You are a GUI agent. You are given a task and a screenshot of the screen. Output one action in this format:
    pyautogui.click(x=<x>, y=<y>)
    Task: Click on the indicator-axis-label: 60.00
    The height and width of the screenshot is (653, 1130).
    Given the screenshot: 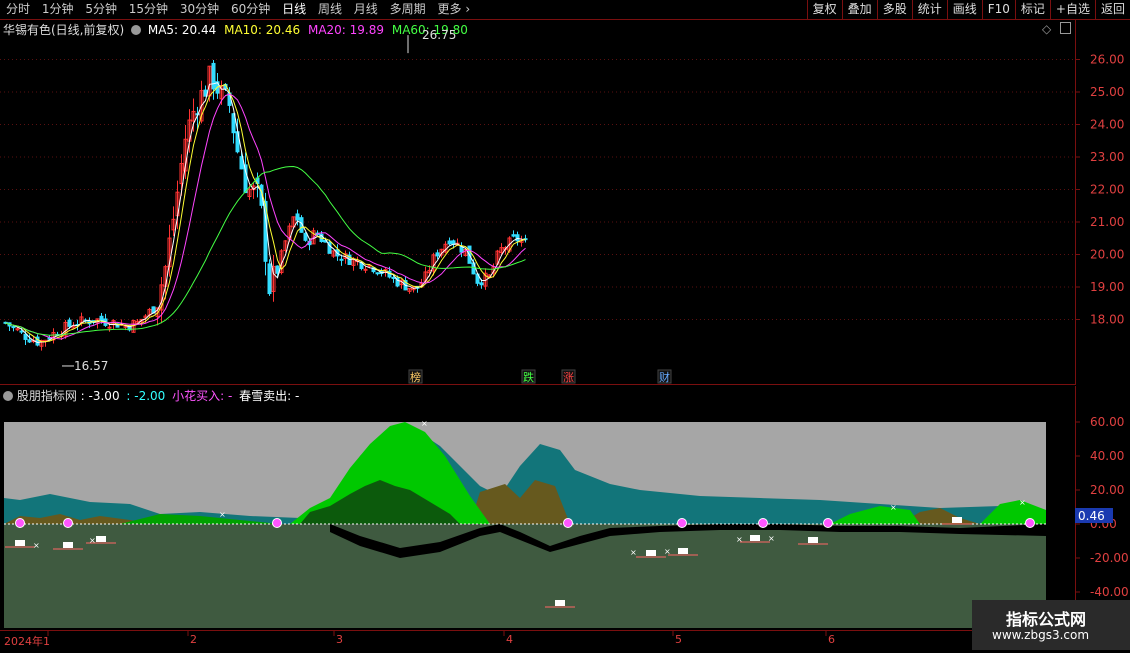 What is the action you would take?
    pyautogui.click(x=1107, y=422)
    